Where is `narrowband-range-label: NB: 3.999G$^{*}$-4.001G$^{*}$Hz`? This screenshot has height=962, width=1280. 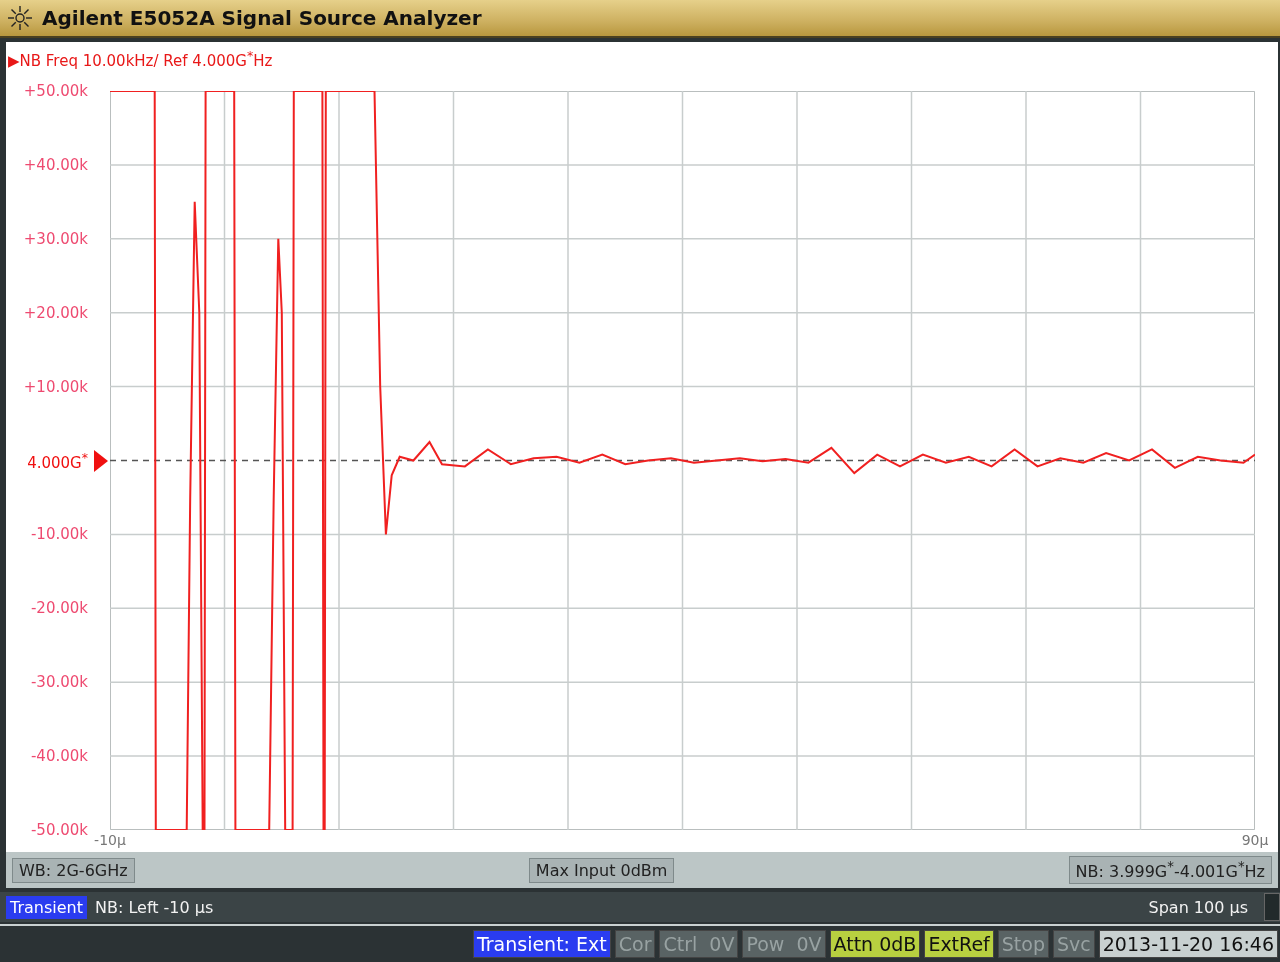
narrowband-range-label: NB: 3.999G$^{*}$-4.001G$^{*}$Hz is located at coordinates (1170, 870).